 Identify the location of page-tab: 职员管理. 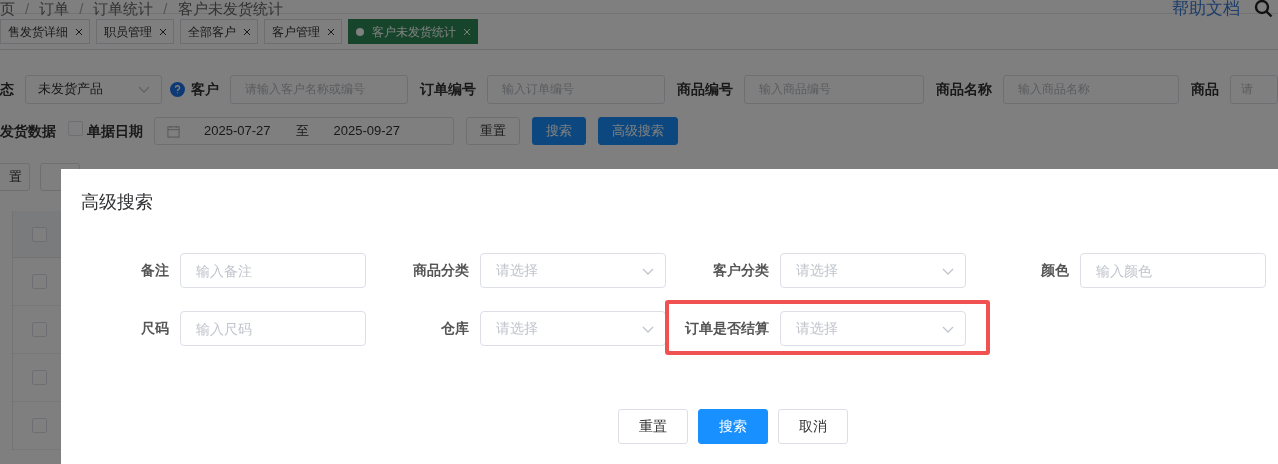
(135, 31).